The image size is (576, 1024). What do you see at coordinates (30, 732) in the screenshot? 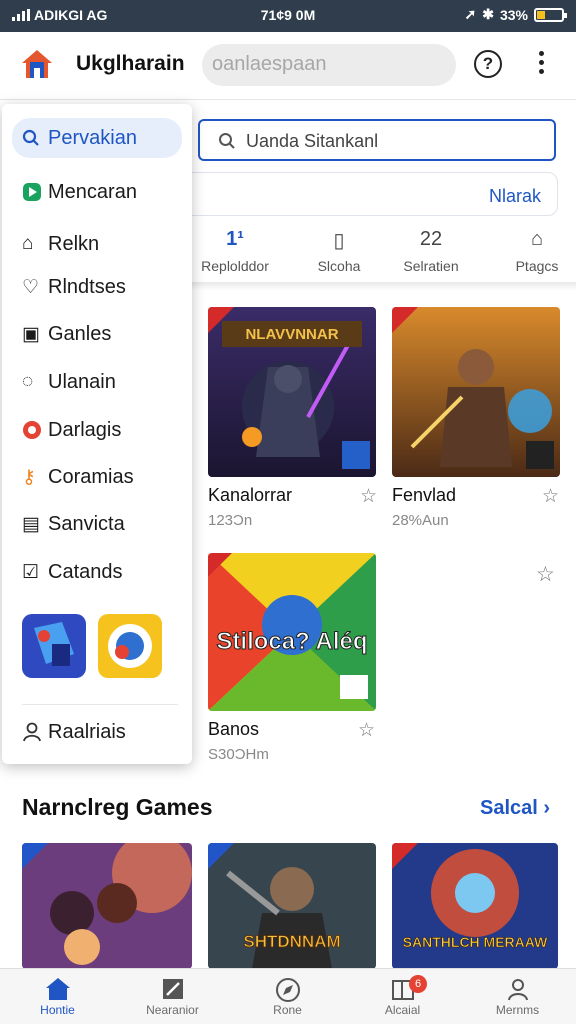
I see `person-icon` at bounding box center [30, 732].